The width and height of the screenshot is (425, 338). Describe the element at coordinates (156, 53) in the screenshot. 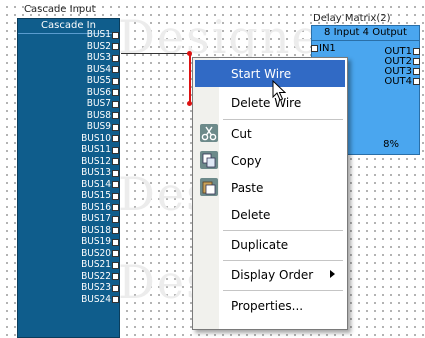

I see `wire` at that location.